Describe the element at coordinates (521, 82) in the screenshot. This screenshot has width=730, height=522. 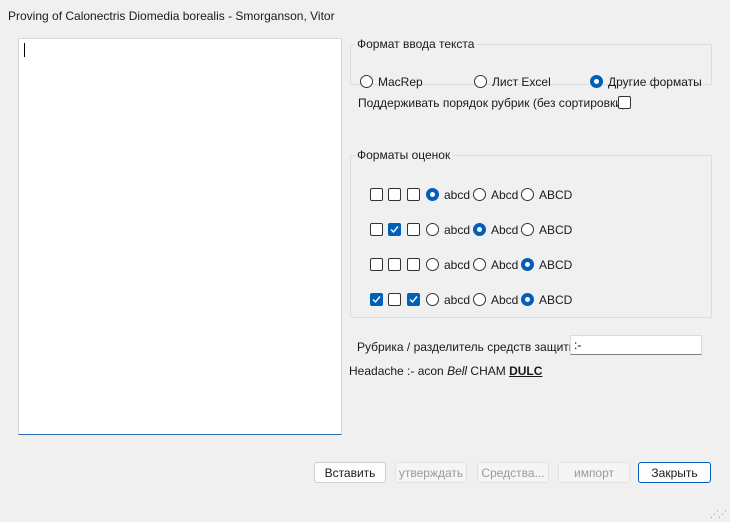
I see `radio-excel-sheet-label: Лист Excel` at that location.